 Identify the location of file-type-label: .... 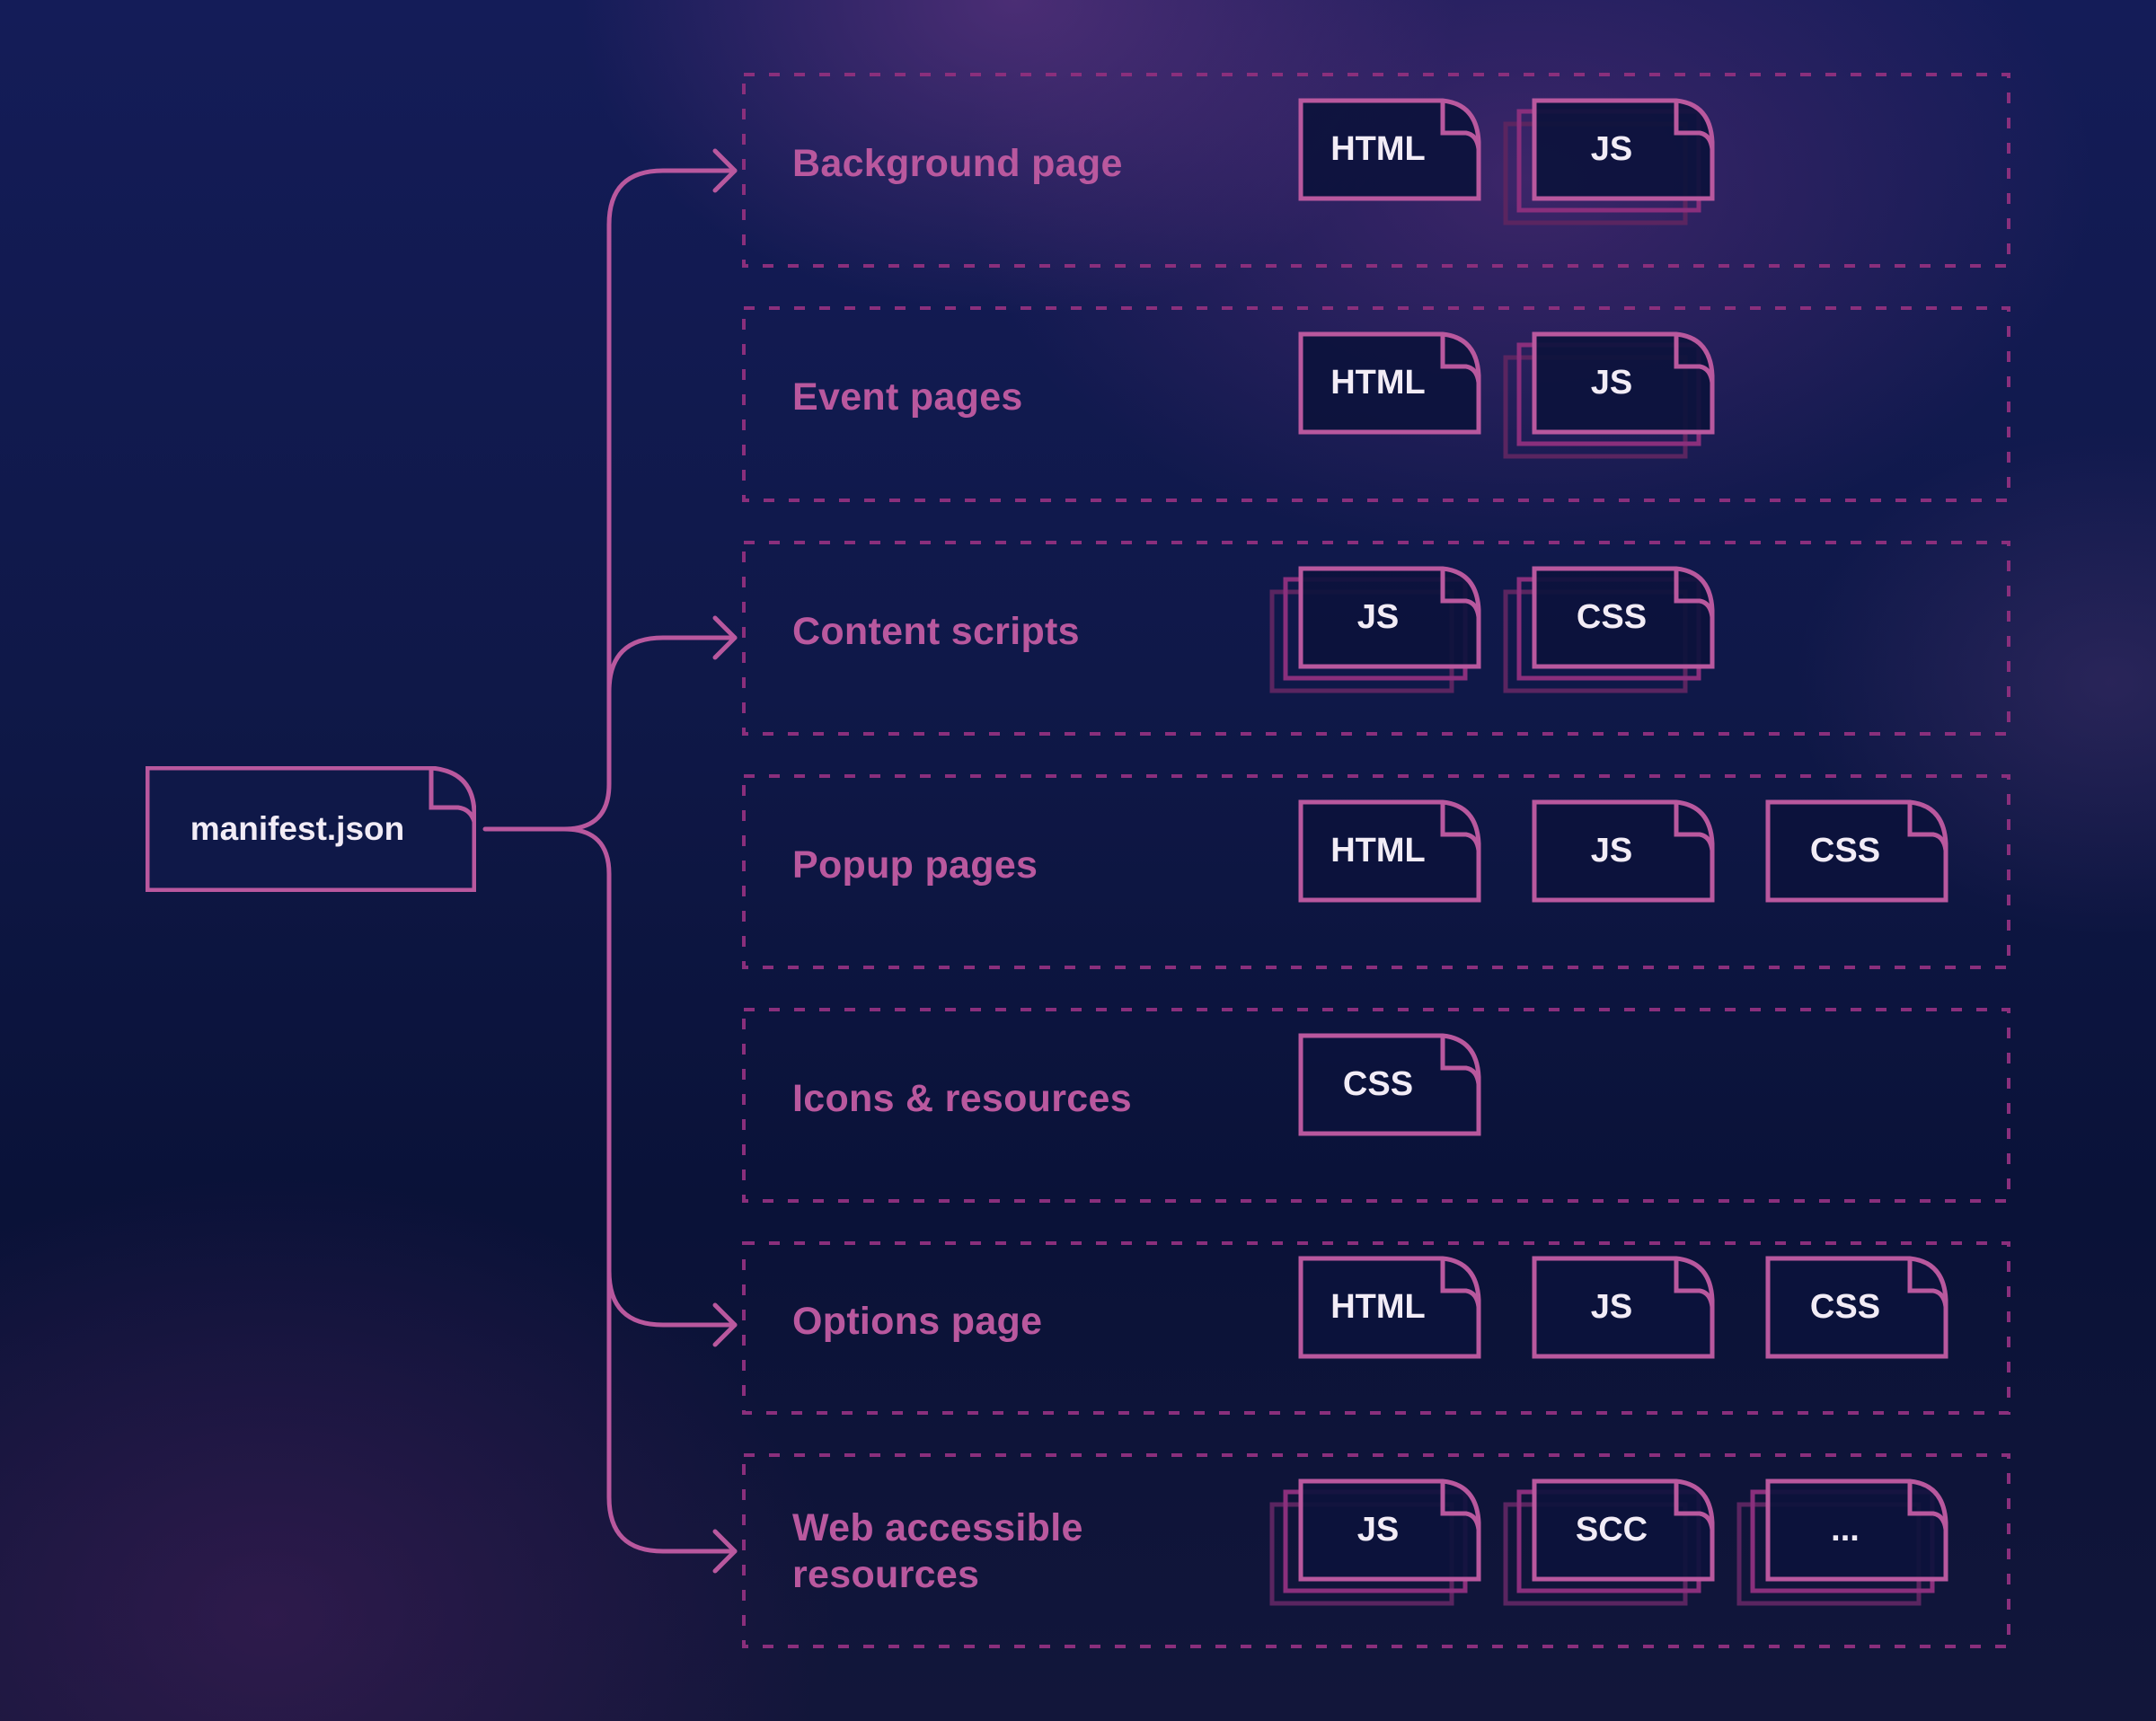
(1846, 1529).